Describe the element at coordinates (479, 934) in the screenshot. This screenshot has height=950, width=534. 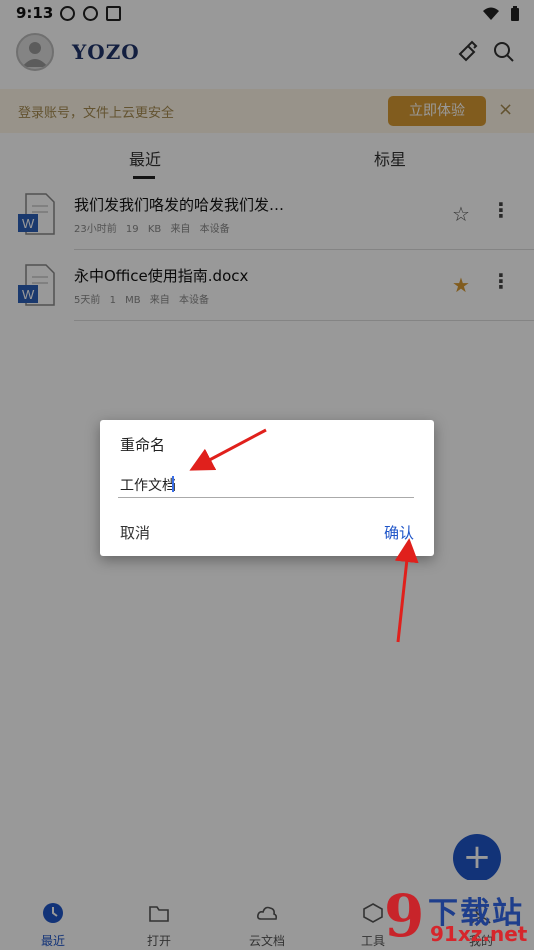
I see `watermark-url: 91xz.net` at that location.